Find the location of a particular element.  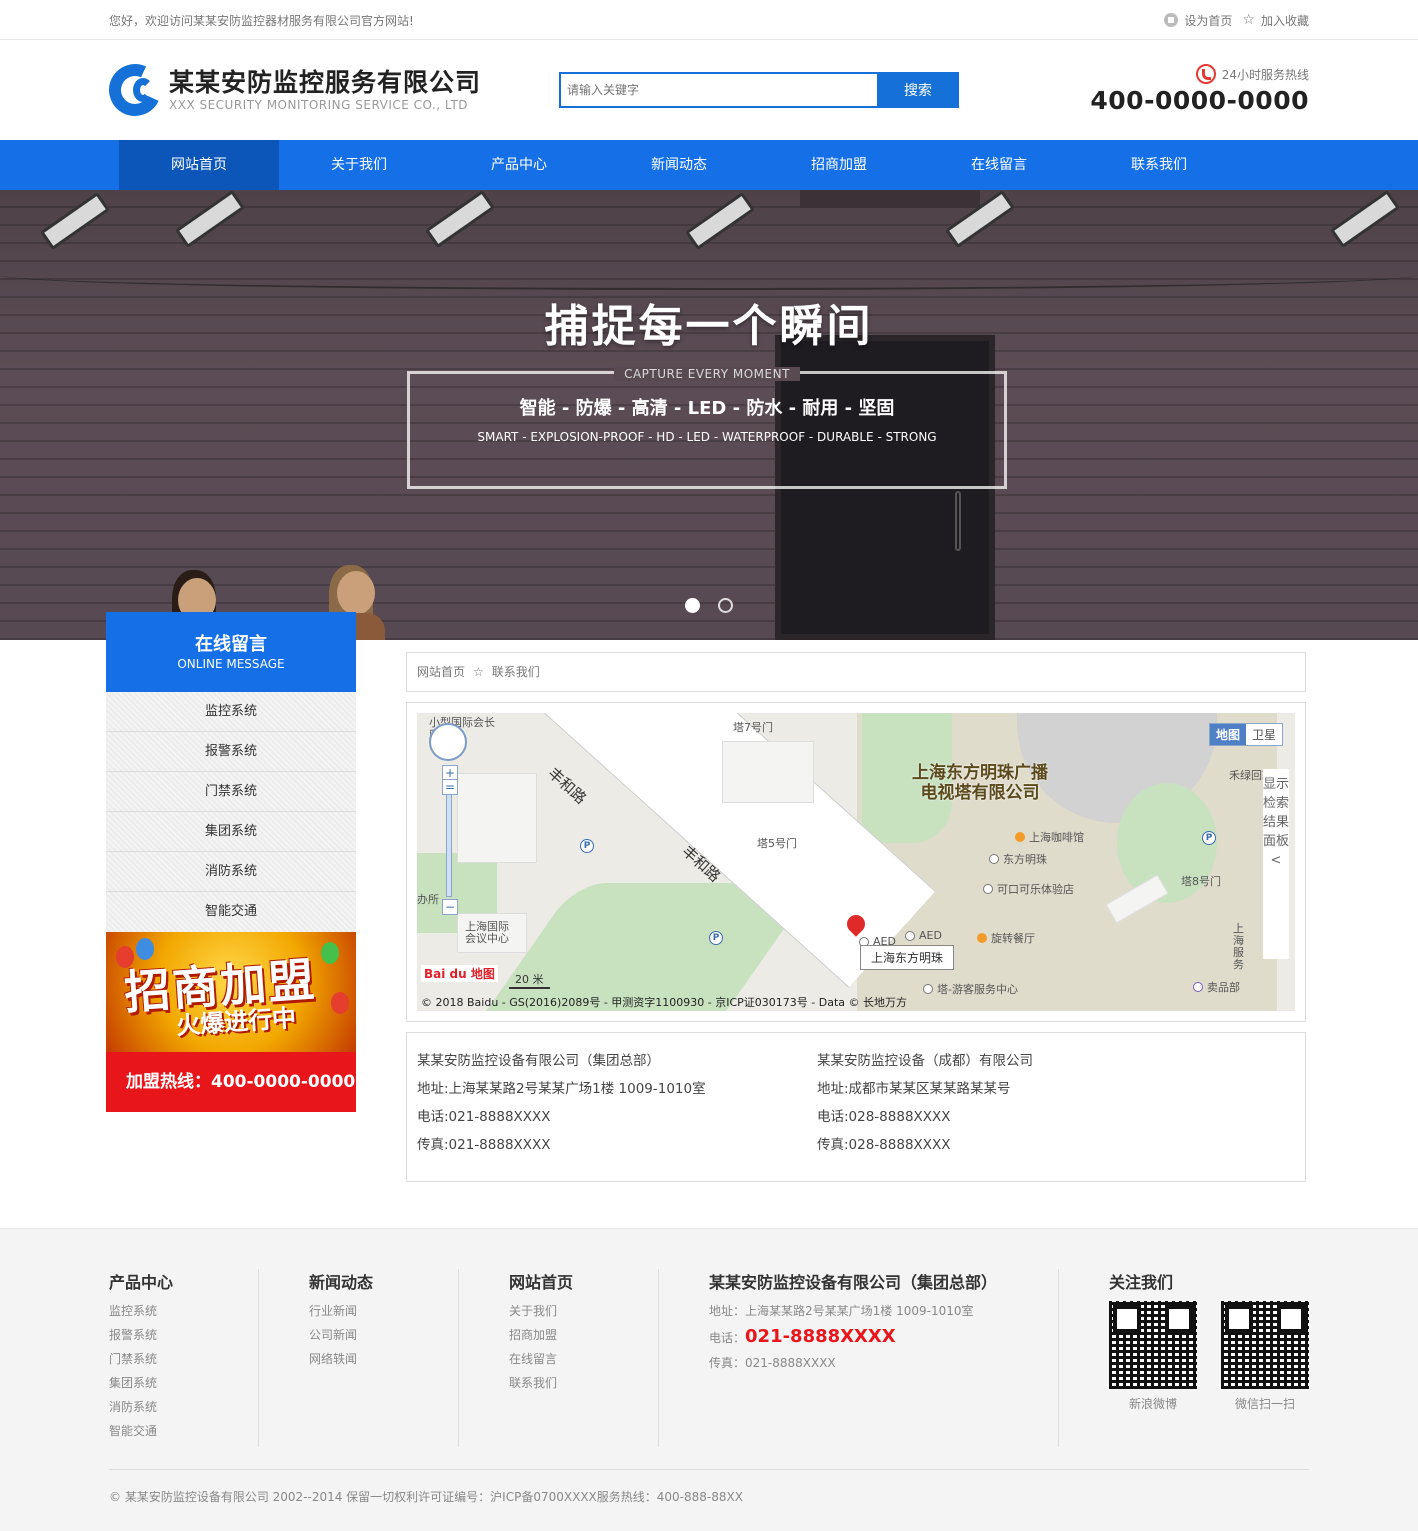

footer-link: 报警系统 is located at coordinates (183, 1335).